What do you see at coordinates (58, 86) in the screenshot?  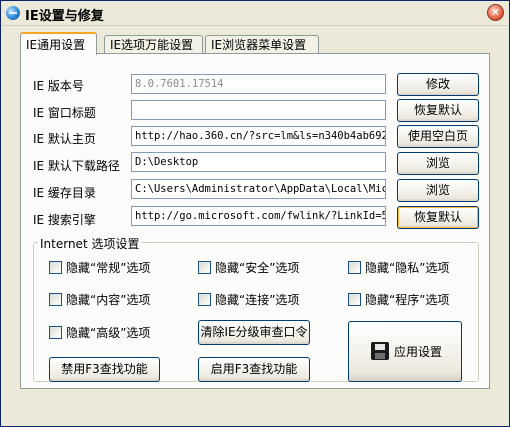 I see `version-label: IE 版本号` at bounding box center [58, 86].